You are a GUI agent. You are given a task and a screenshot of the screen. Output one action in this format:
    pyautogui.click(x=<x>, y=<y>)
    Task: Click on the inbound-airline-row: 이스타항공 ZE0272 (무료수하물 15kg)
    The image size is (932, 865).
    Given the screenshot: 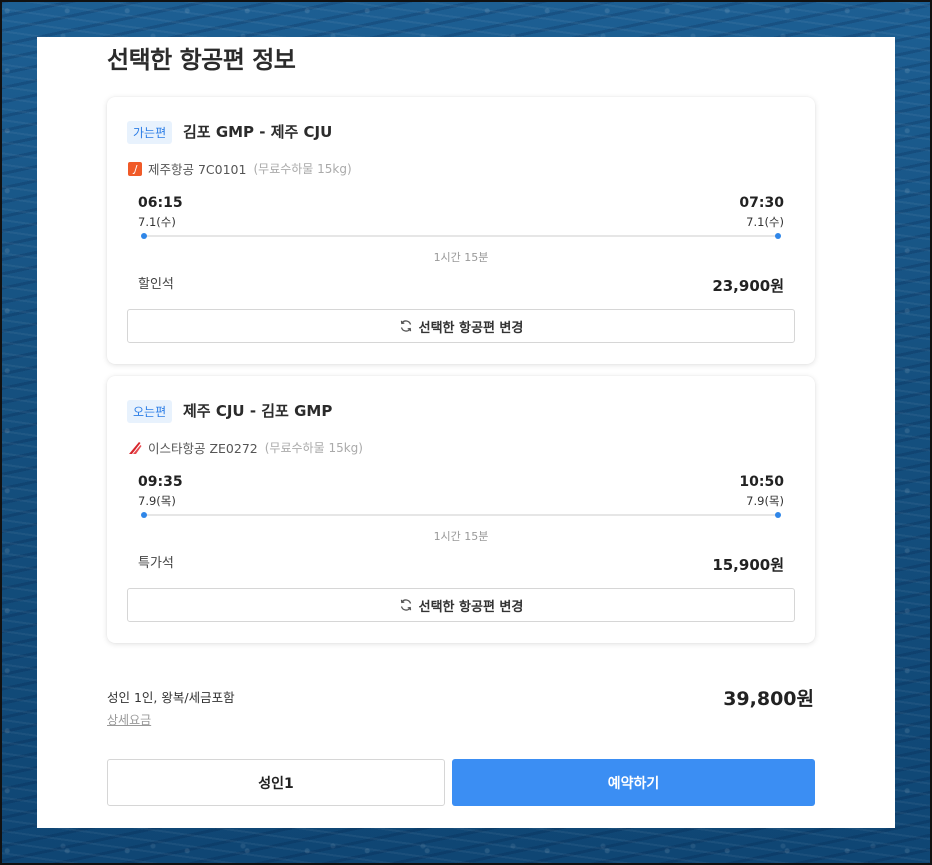 What is the action you would take?
    pyautogui.click(x=245, y=447)
    